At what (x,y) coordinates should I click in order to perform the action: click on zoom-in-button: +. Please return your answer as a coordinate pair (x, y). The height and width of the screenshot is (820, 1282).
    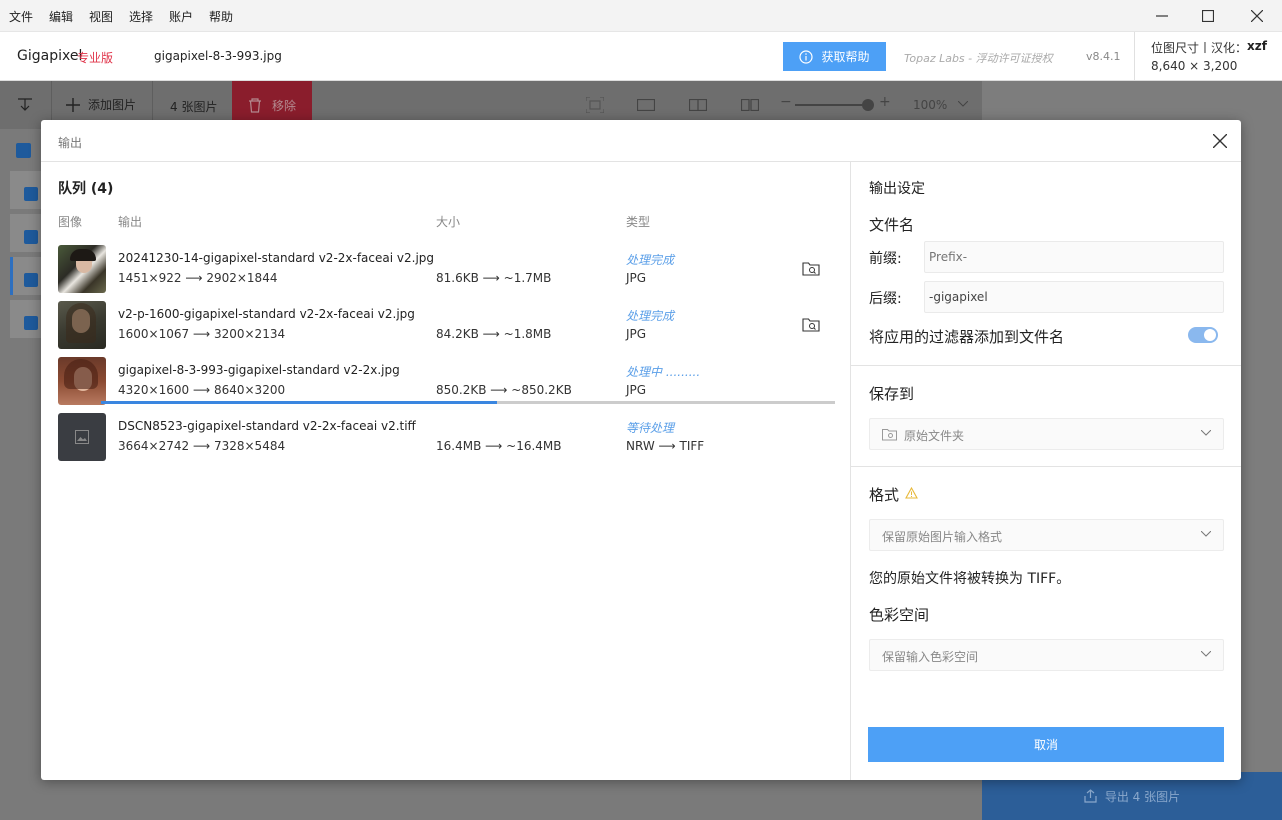
    Looking at the image, I should click on (885, 102).